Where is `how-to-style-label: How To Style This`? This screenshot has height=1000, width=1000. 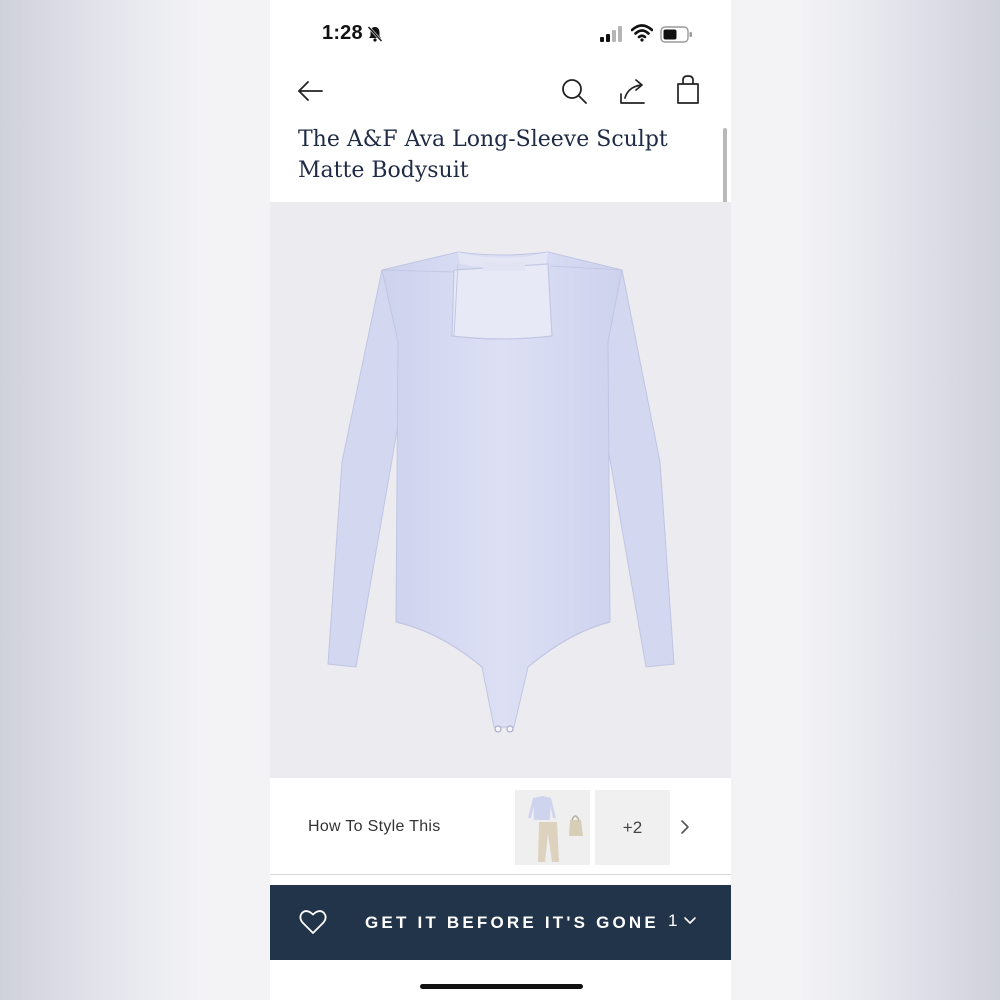 how-to-style-label: How To Style This is located at coordinates (374, 826).